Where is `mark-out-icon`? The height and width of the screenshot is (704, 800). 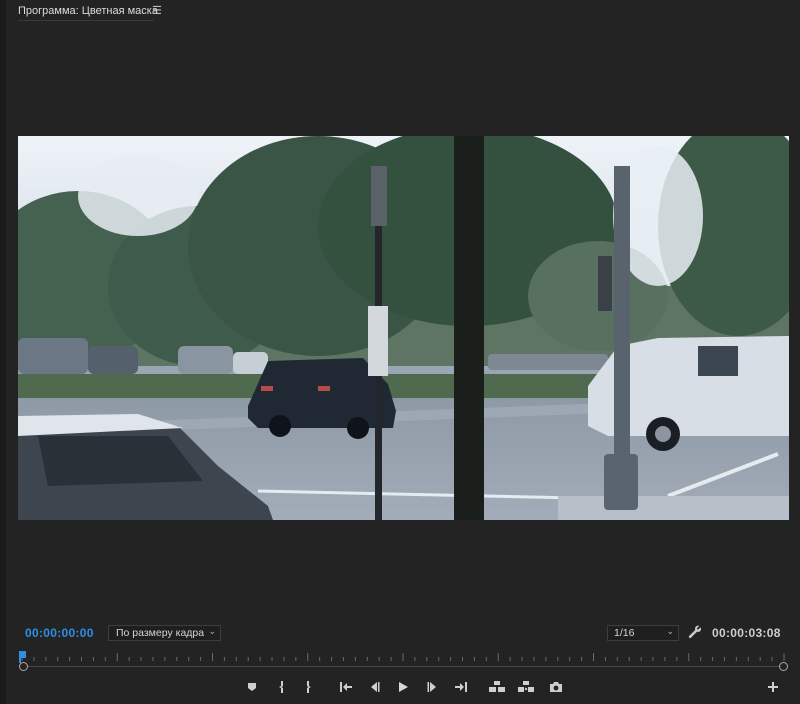
mark-out-icon is located at coordinates (308, 687).